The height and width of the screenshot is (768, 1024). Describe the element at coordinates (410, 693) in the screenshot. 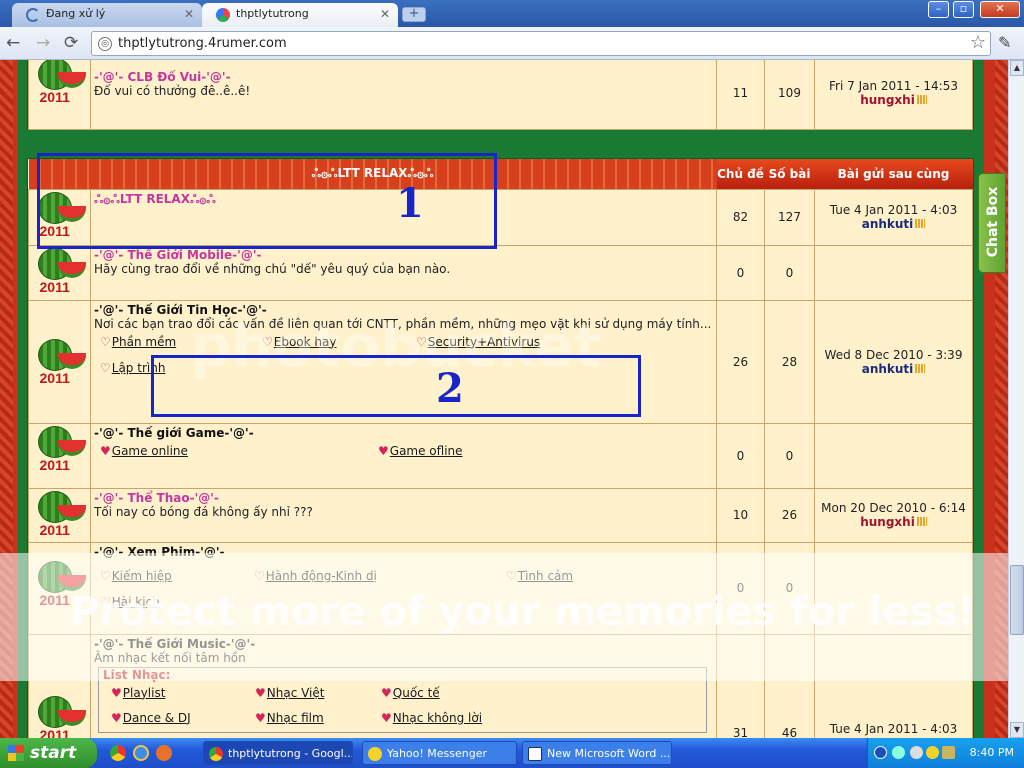

I see `subforum-link: ♥Quốc tế` at that location.